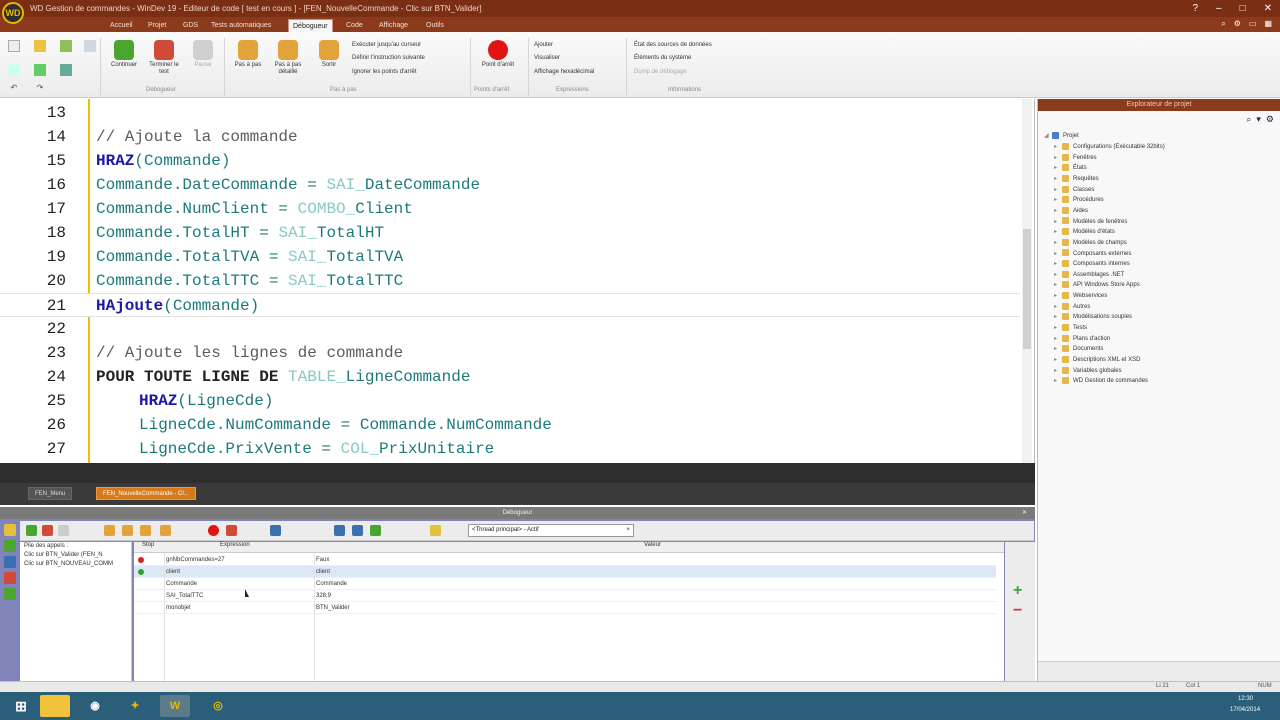 This screenshot has height=720, width=1280. I want to click on tree-item: ▸ WD Gestion de commandes, so click(1101, 381).